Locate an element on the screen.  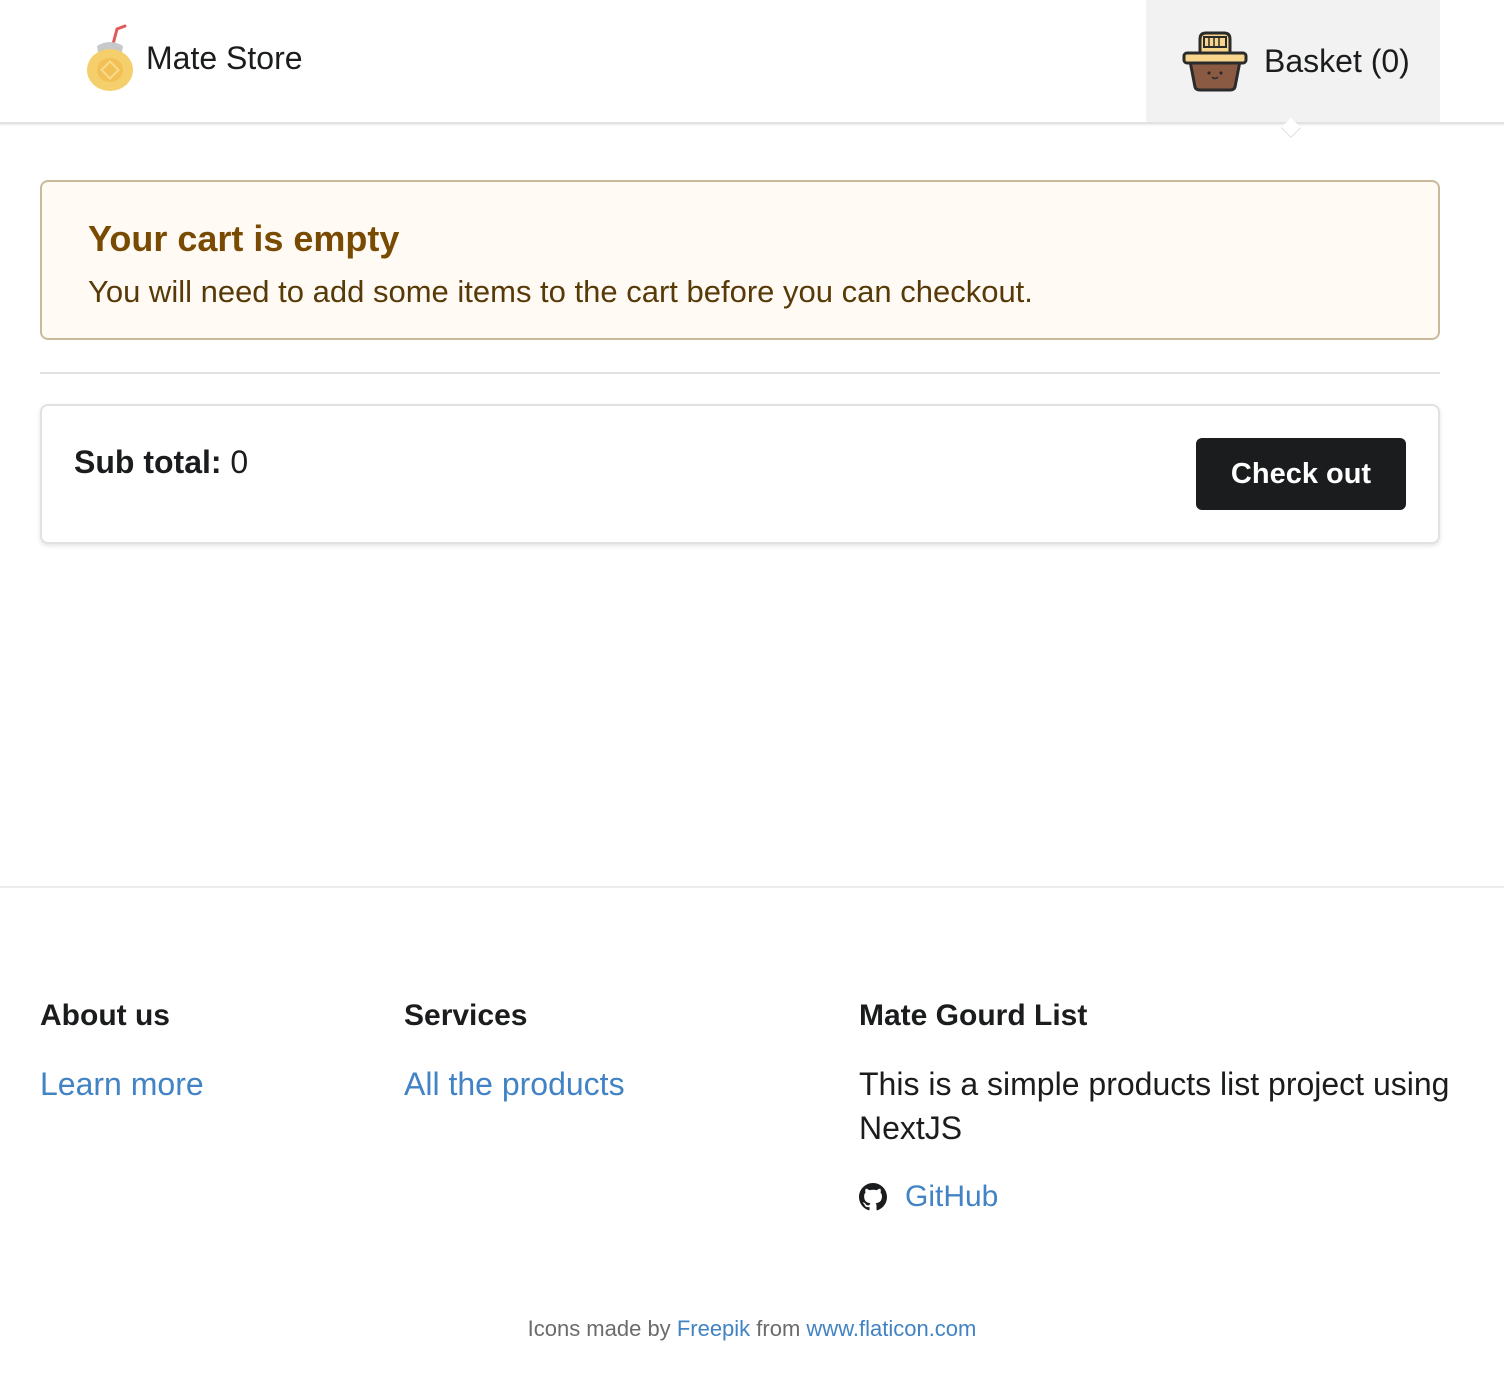
basket-menu-item: Basket (0) is located at coordinates (1293, 61).